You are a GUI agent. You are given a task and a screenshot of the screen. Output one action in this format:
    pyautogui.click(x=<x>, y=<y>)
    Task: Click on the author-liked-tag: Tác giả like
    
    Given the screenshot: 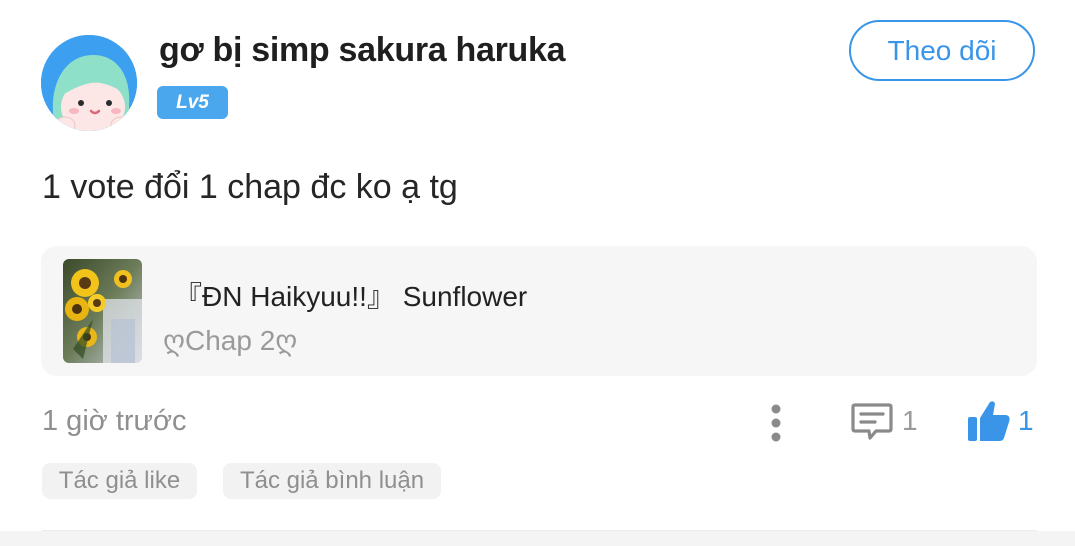 What is the action you would take?
    pyautogui.click(x=119, y=481)
    